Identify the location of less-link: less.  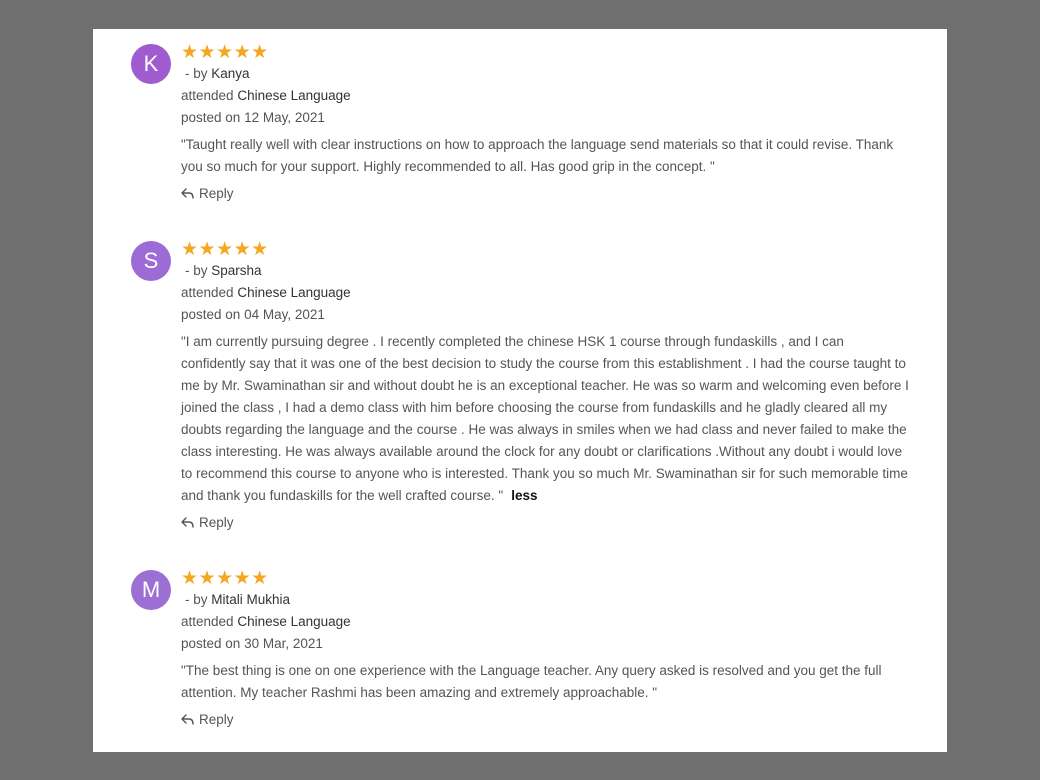
(524, 495).